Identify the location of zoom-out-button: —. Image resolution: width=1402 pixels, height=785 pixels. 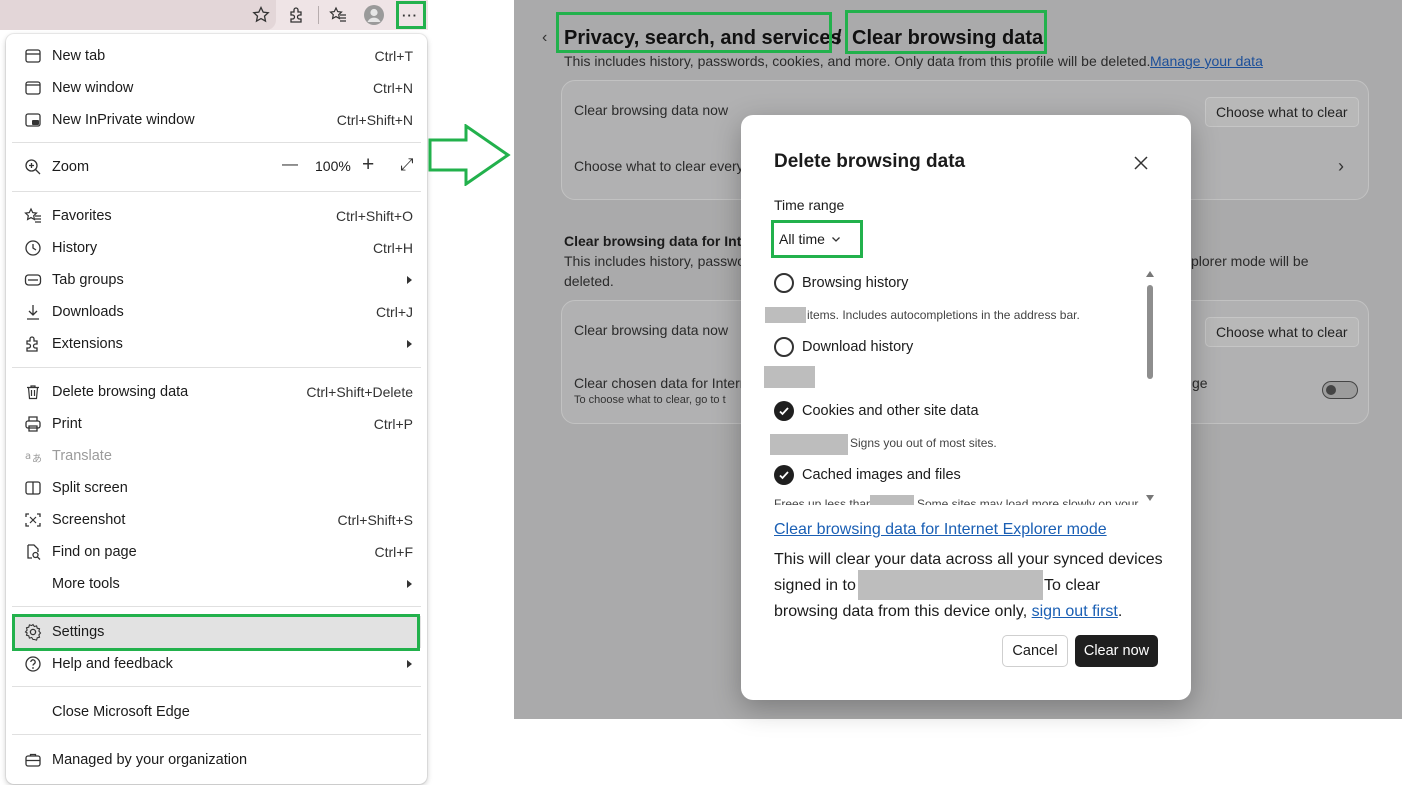
(290, 165).